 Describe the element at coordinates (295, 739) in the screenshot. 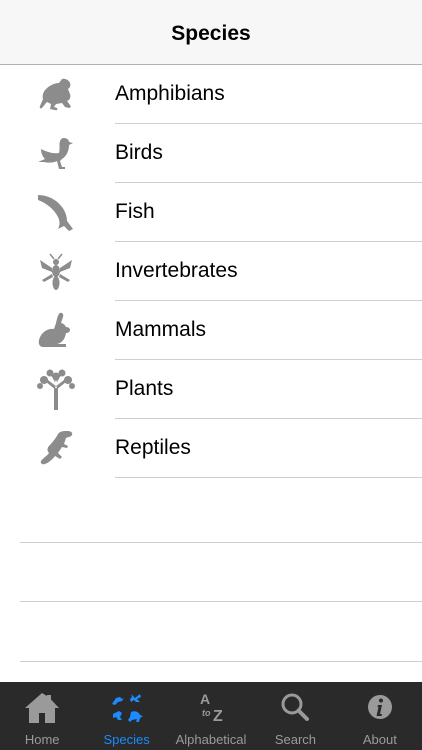

I see `tab-label: Search` at that location.